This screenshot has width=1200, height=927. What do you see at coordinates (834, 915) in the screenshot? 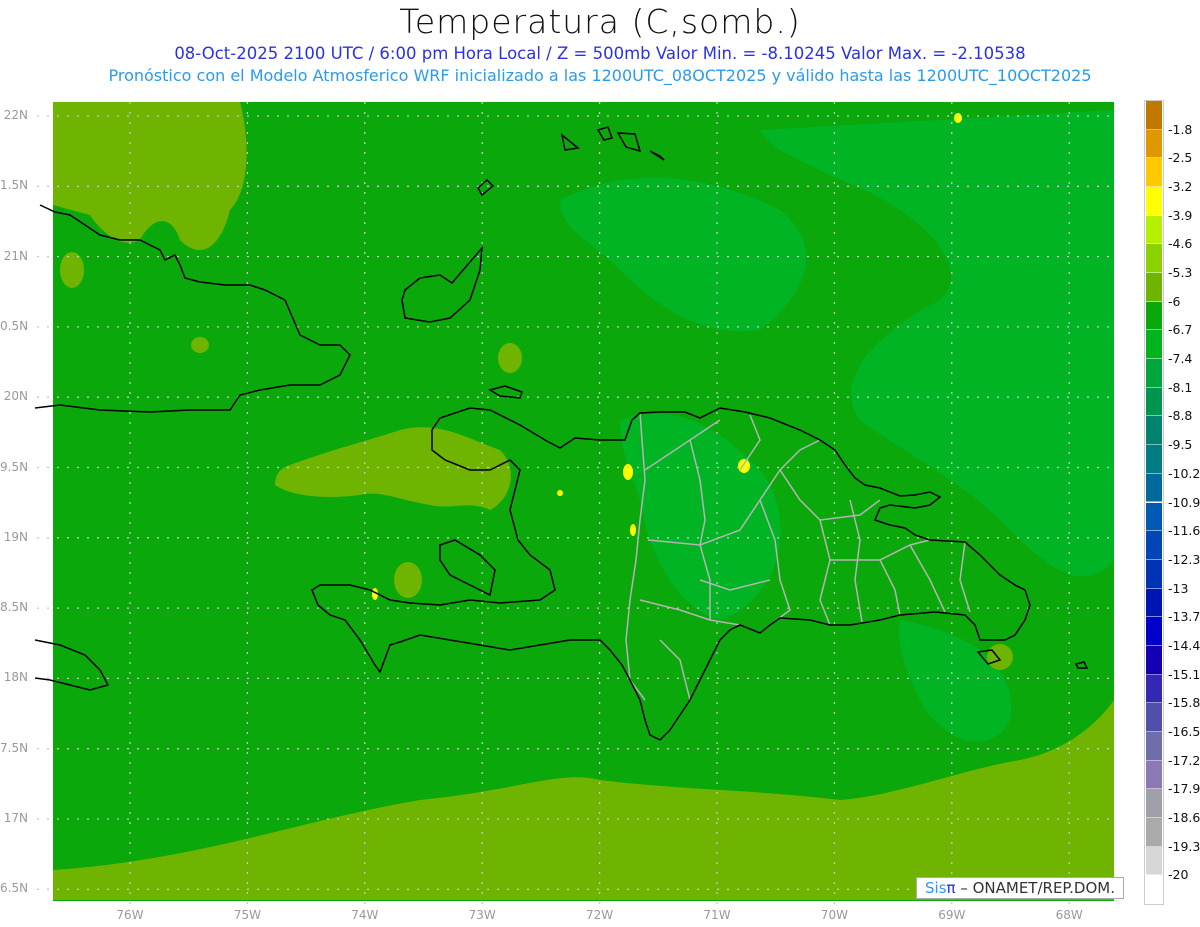
I see `lon-label: 70W` at bounding box center [834, 915].